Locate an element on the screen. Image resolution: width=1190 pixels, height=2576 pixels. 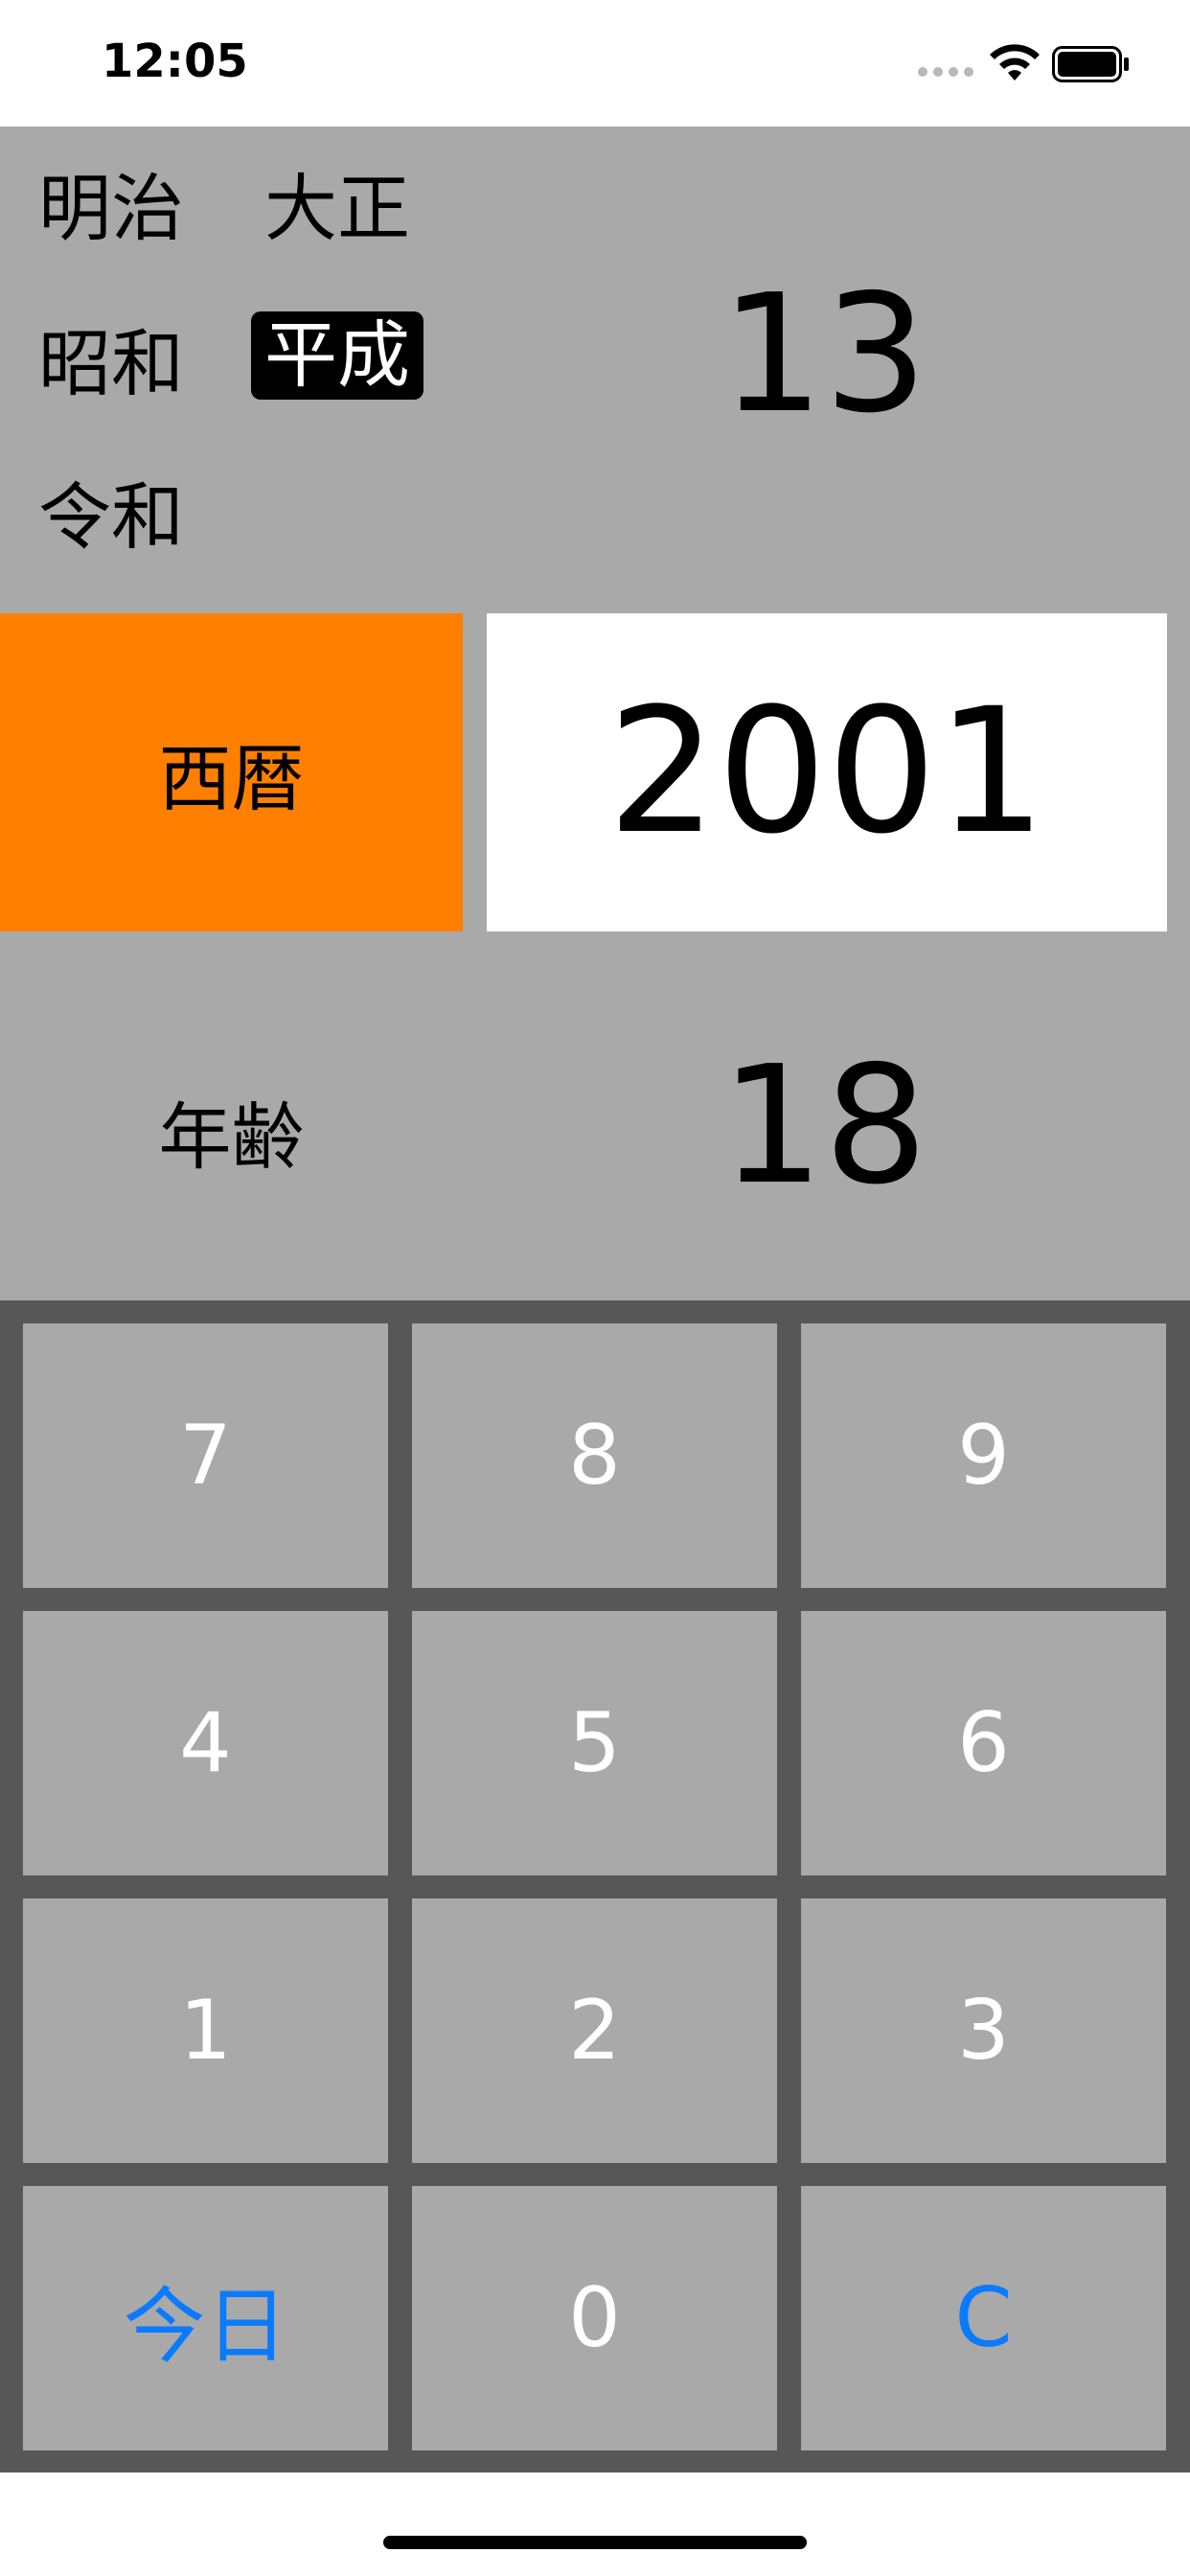
status-time: 12:05 is located at coordinates (175, 61).